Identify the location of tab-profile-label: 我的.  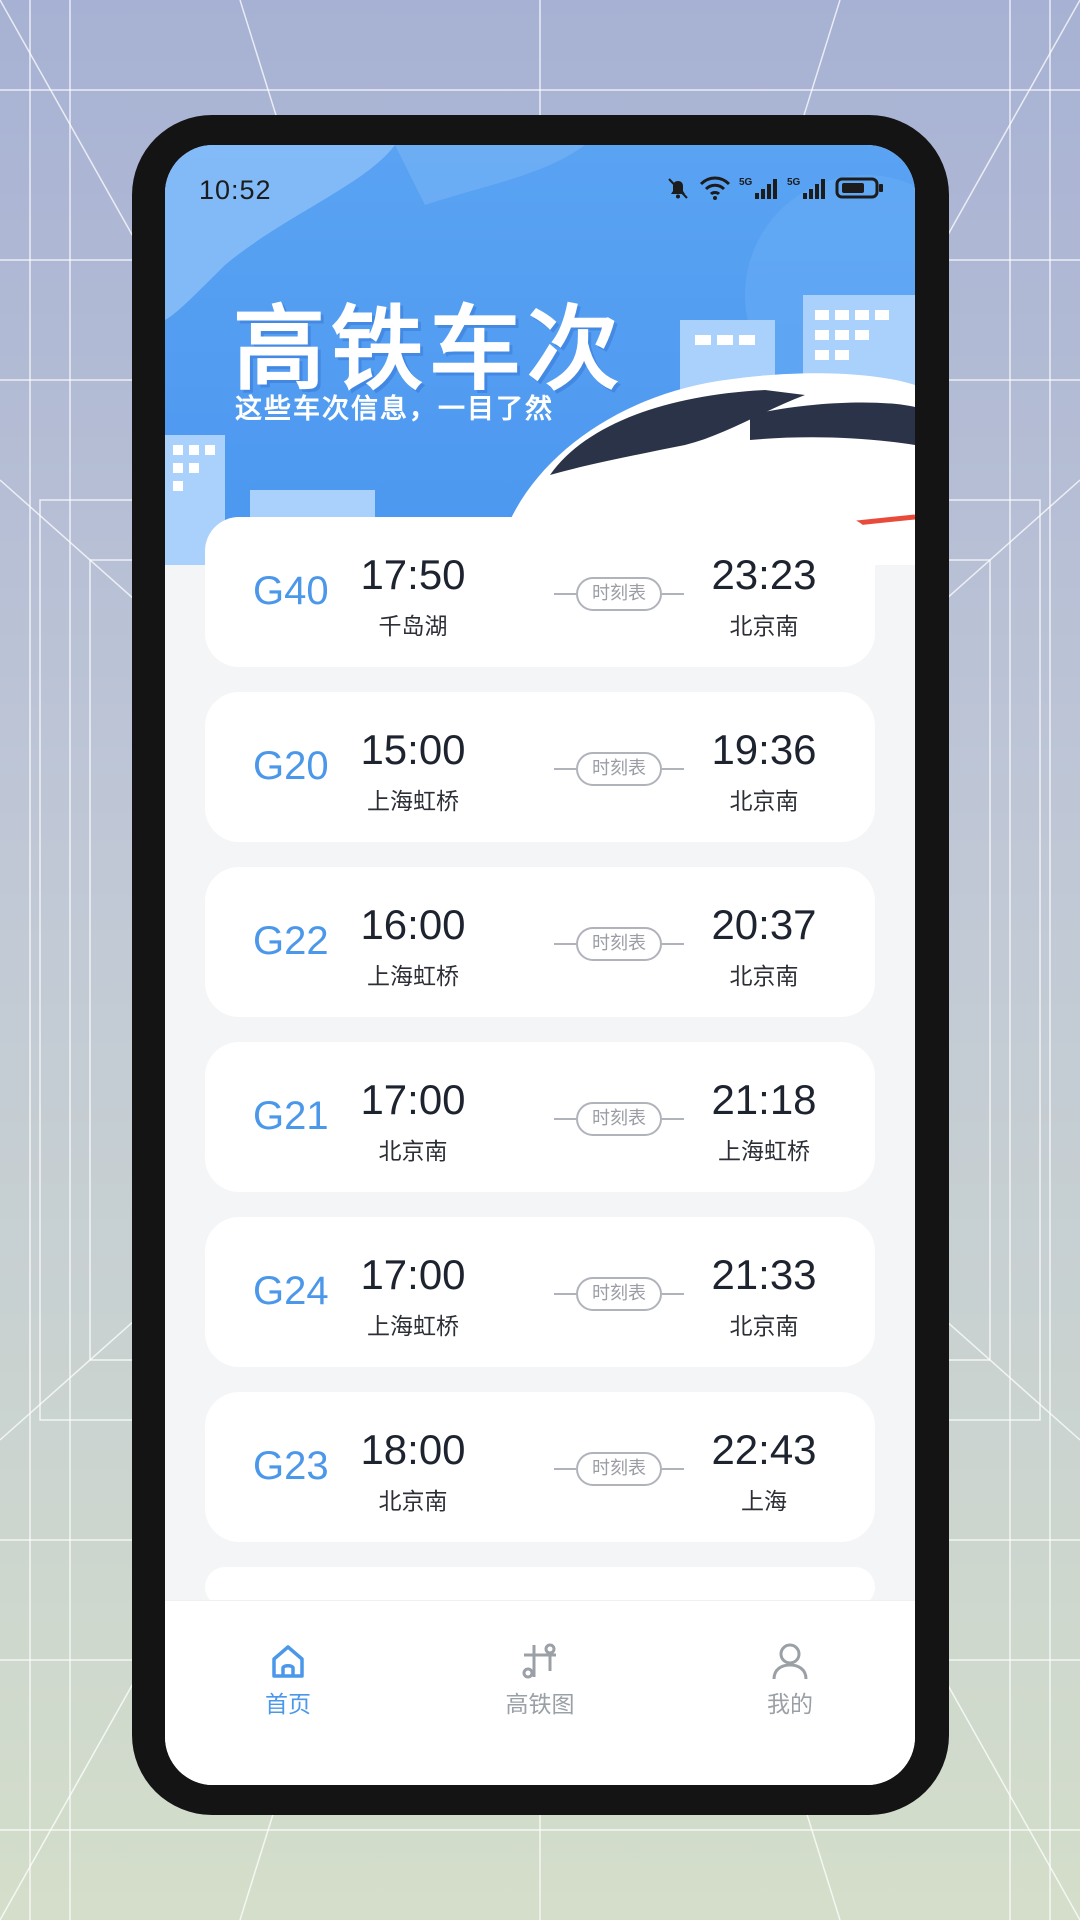
(790, 1705).